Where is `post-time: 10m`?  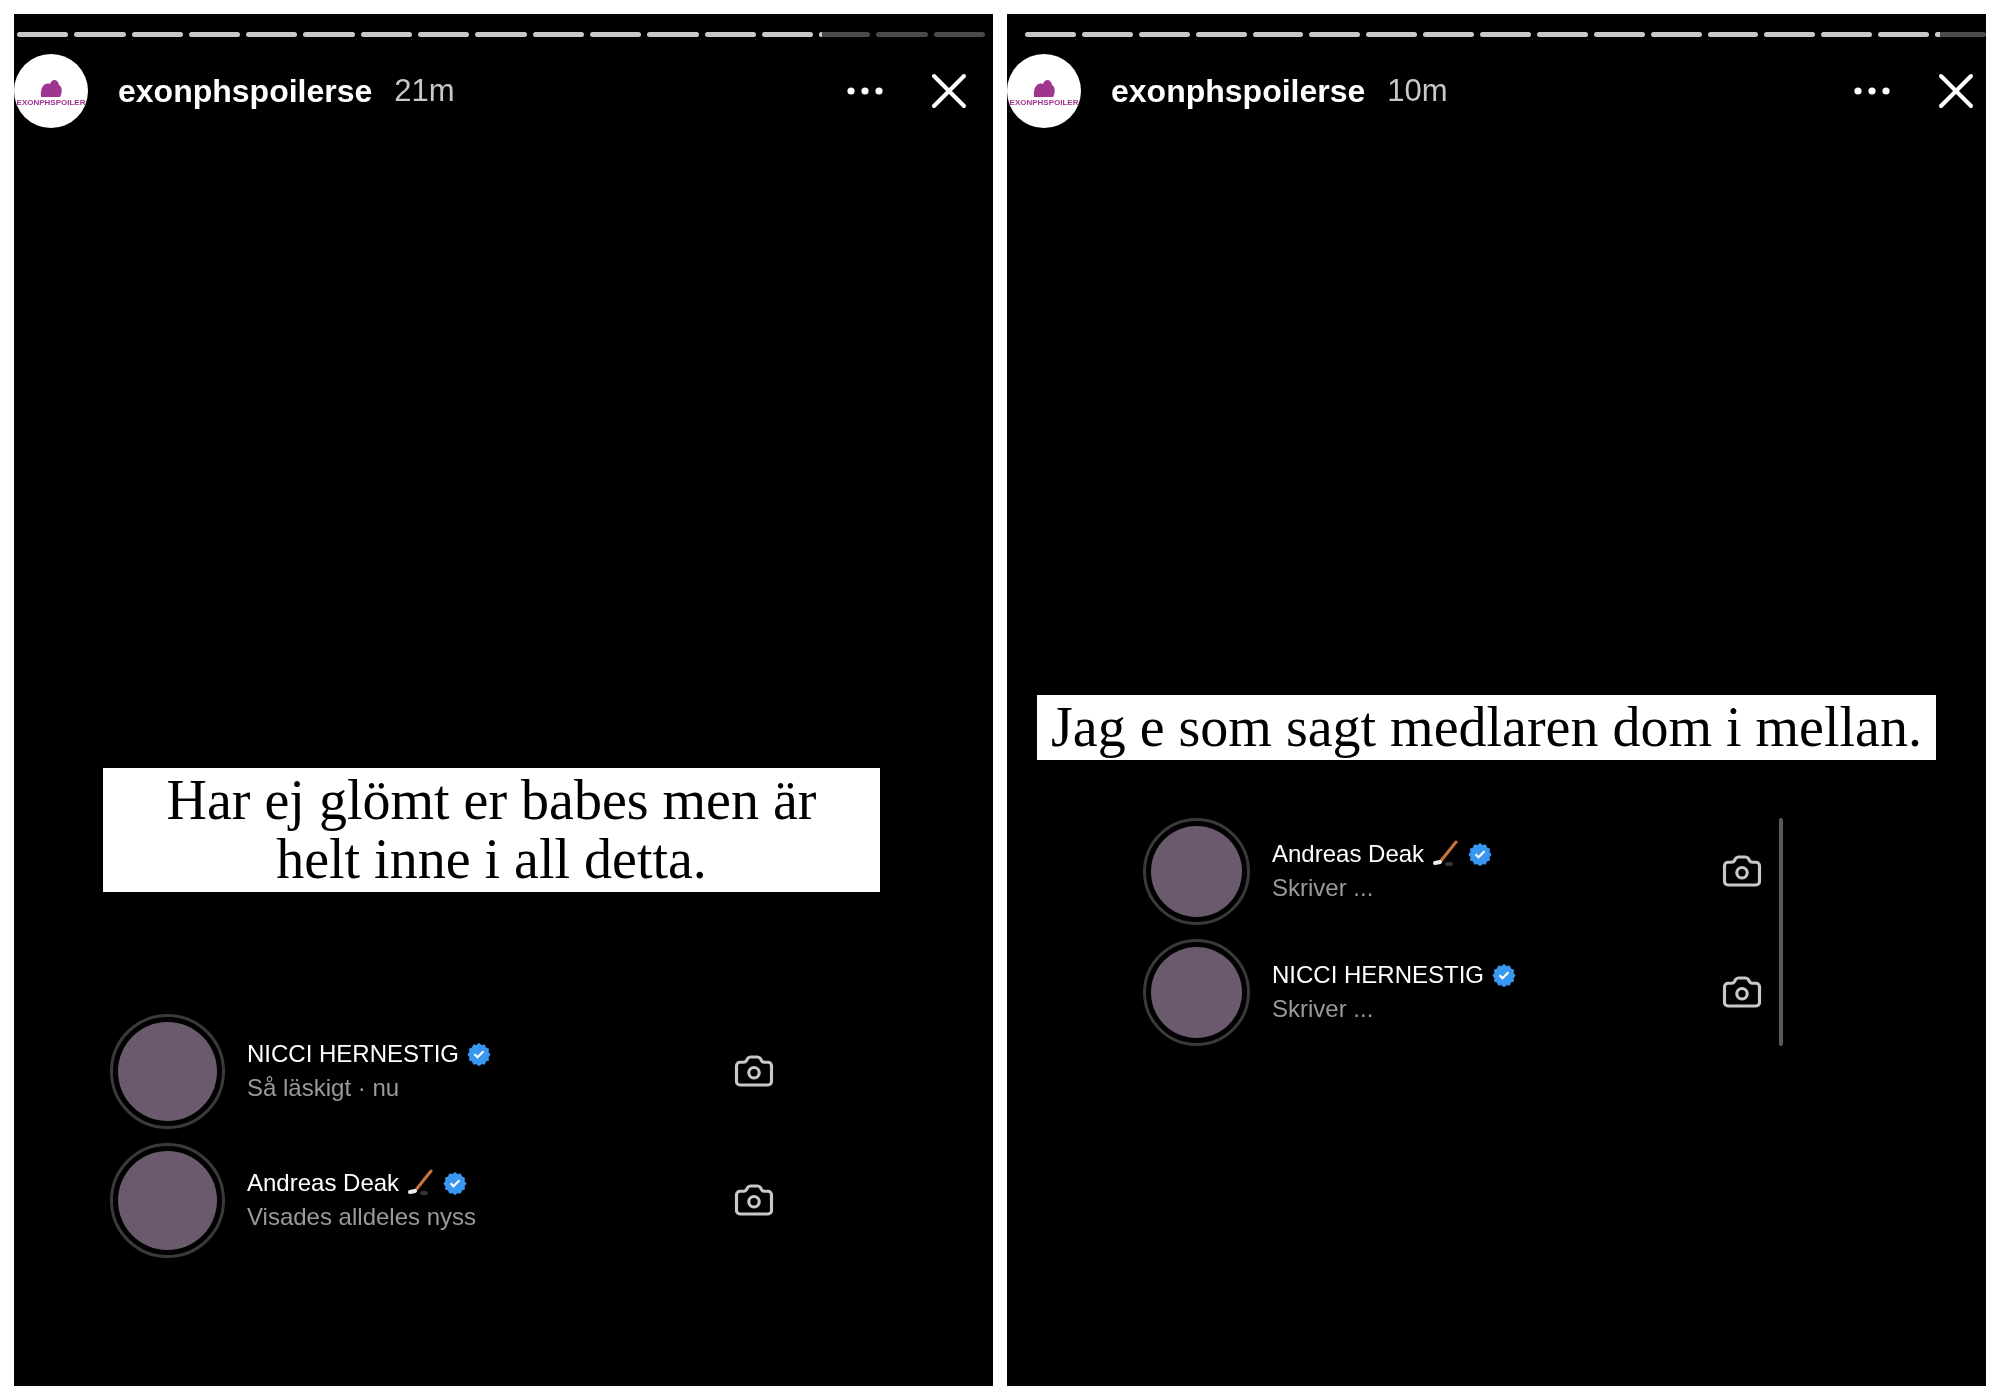
post-time: 10m is located at coordinates (1417, 91).